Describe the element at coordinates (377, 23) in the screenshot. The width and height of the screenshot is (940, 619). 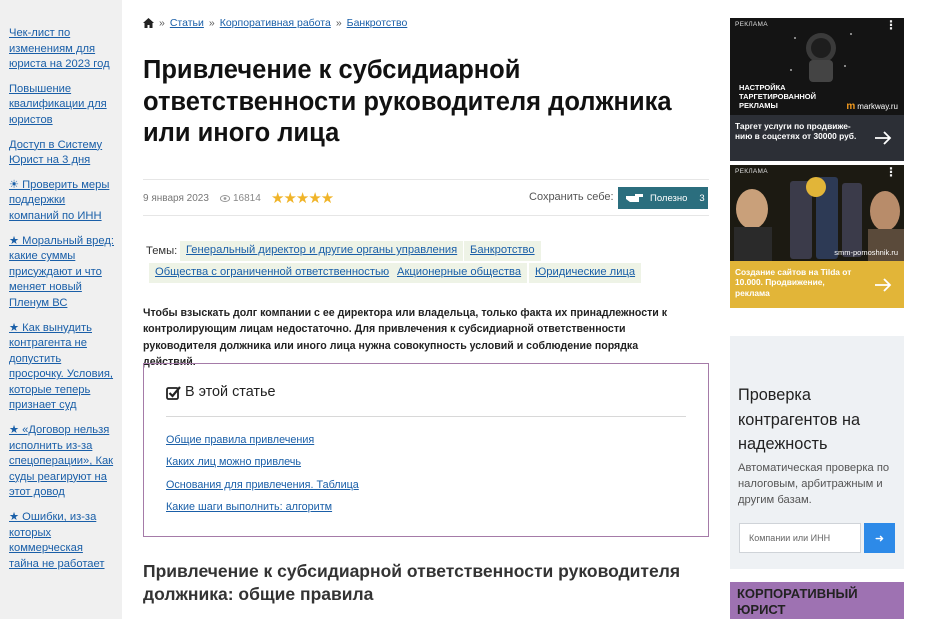
I see `breadcrumb-bankruptcy: Банкротство` at that location.